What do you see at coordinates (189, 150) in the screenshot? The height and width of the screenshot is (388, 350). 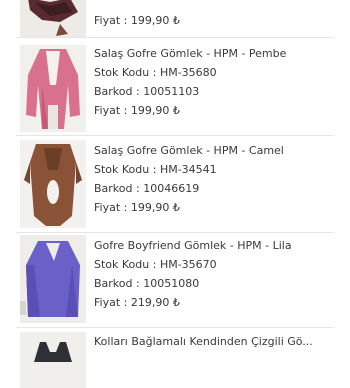 I see `product-name: Salaş Gofre Gömlek - HPM - Camel` at bounding box center [189, 150].